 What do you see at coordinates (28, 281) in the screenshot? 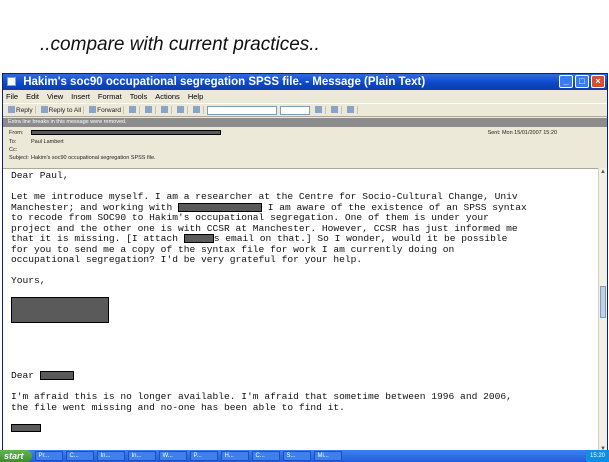
I see `signoff: Yours,` at bounding box center [28, 281].